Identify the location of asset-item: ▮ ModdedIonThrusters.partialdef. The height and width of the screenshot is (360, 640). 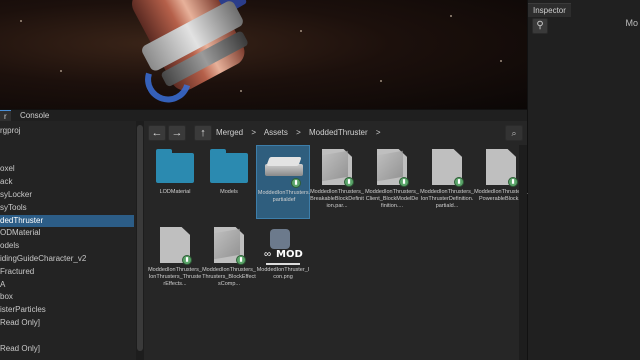
(283, 182).